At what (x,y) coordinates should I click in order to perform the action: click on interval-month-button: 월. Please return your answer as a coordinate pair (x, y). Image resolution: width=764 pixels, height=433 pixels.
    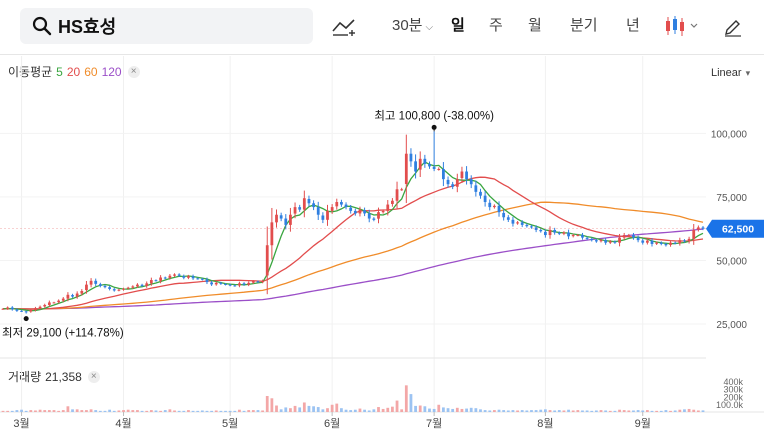
    Looking at the image, I should click on (535, 24).